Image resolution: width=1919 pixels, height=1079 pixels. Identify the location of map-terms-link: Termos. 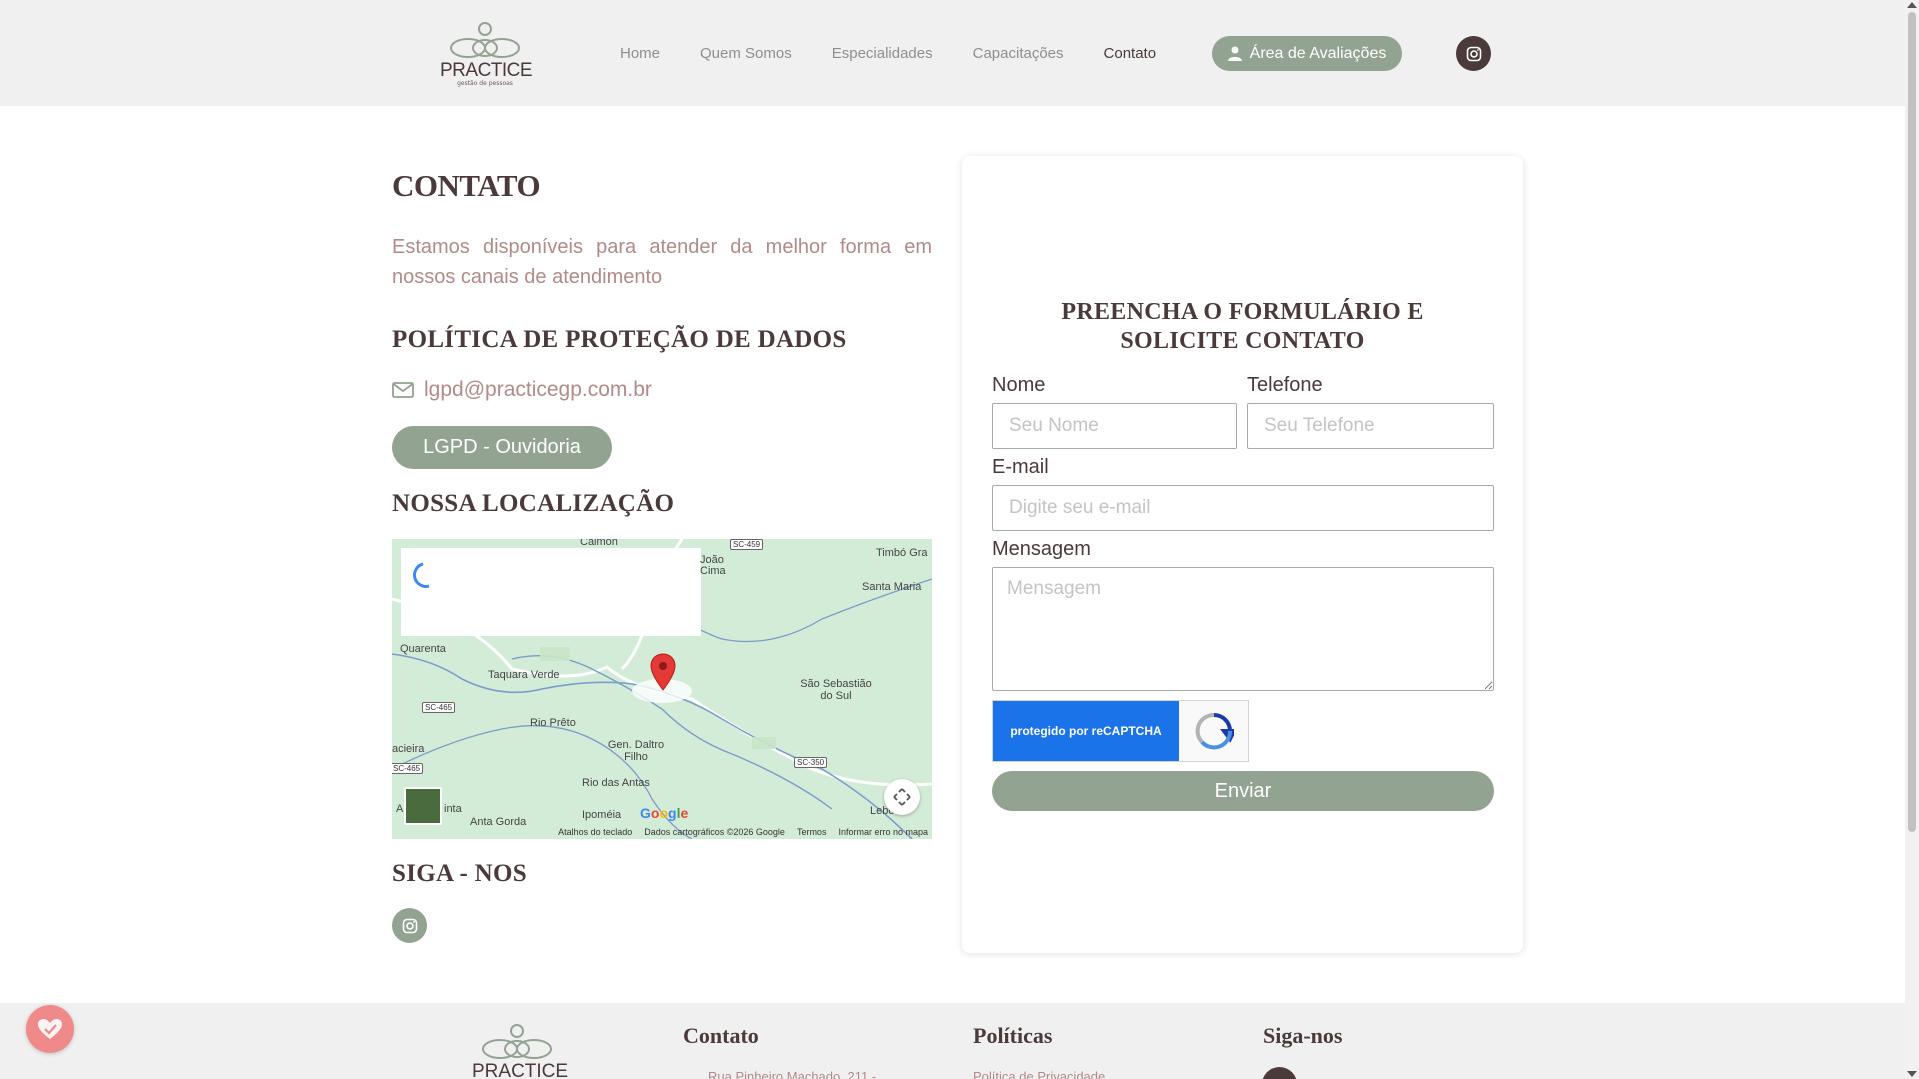
(812, 832).